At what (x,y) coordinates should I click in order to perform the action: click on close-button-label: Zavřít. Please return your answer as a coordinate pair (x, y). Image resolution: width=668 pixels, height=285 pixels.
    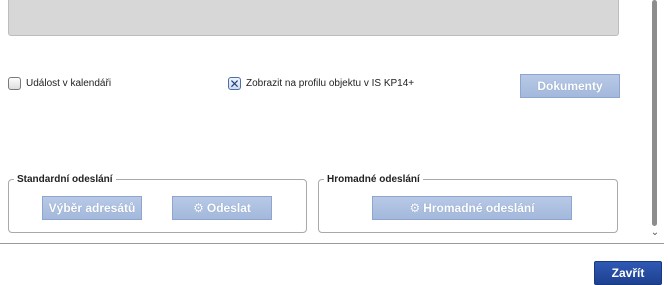
    Looking at the image, I should click on (628, 273).